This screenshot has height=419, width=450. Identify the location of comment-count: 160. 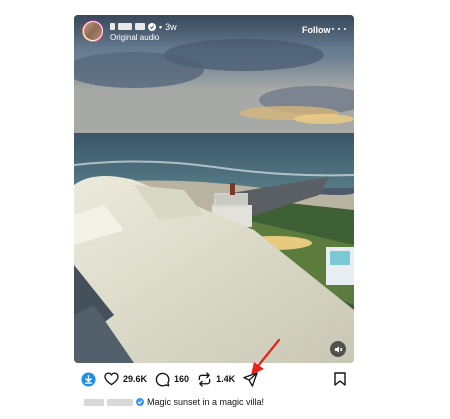
(181, 379).